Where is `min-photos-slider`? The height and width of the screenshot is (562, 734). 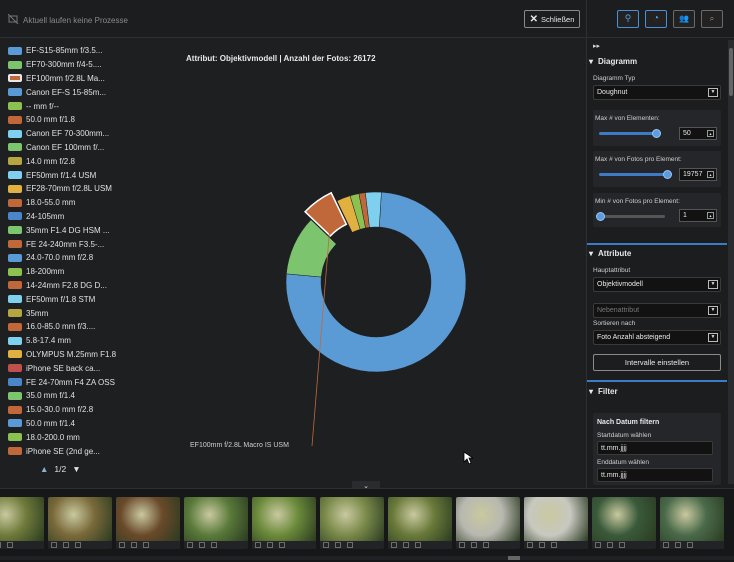
min-photos-slider is located at coordinates (630, 216).